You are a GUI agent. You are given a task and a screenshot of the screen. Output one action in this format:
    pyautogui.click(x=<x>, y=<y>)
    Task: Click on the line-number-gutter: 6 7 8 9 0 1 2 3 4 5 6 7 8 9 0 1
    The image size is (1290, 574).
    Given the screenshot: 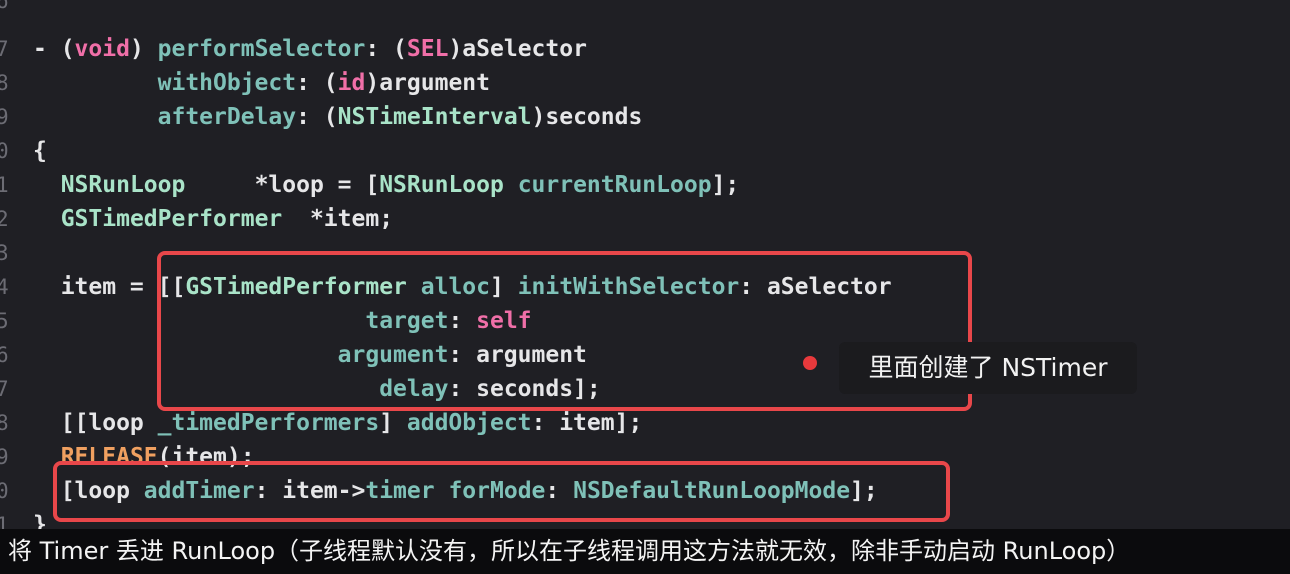 What is the action you would take?
    pyautogui.click(x=7, y=287)
    